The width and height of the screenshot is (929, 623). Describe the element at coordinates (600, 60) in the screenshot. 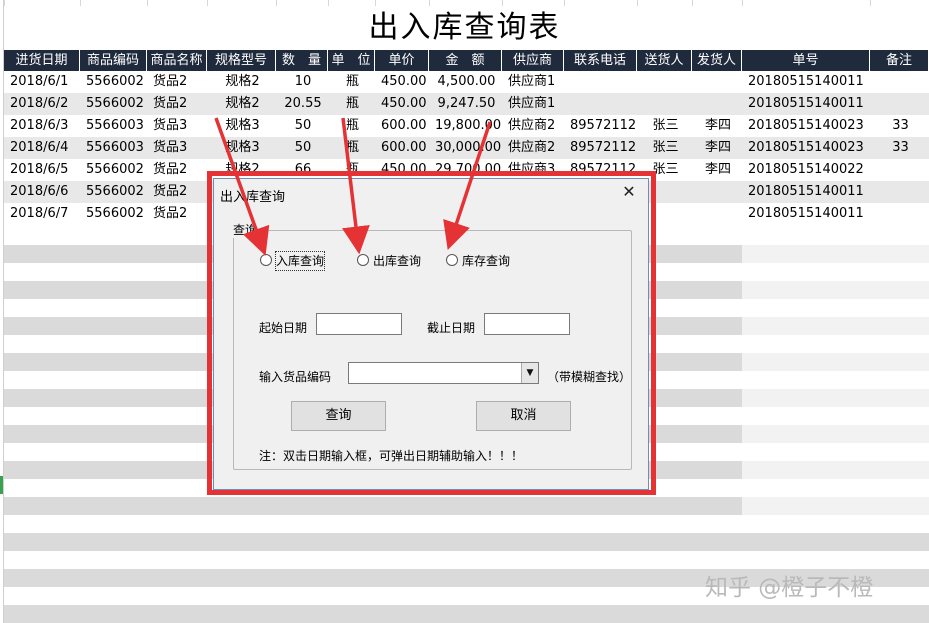

I see `column-header: 联系电话` at that location.